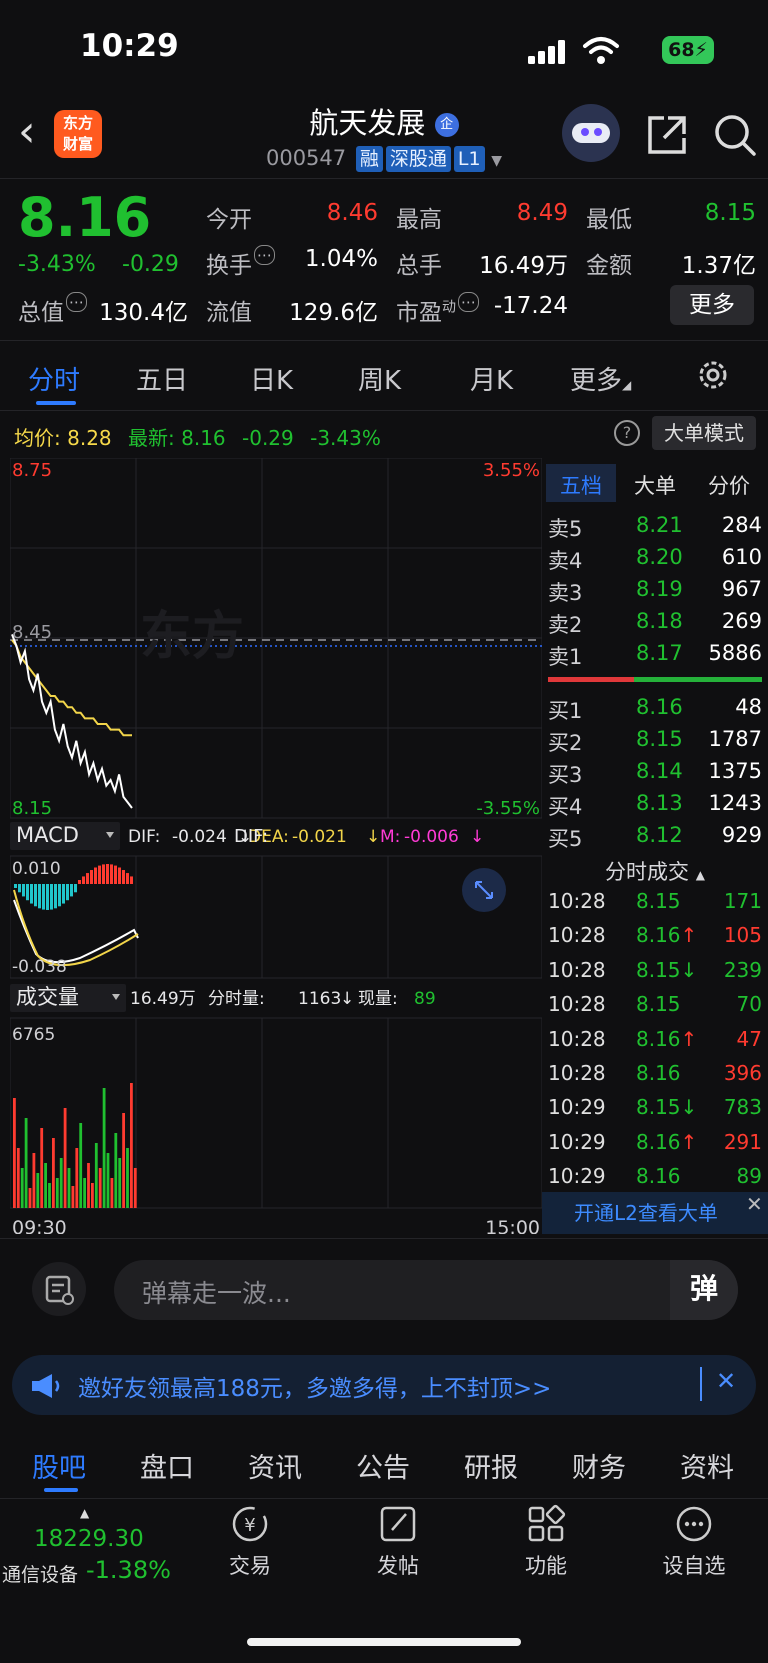 The width and height of the screenshot is (768, 1663). What do you see at coordinates (523, 266) in the screenshot?
I see `volume-value: 16.49万` at bounding box center [523, 266].